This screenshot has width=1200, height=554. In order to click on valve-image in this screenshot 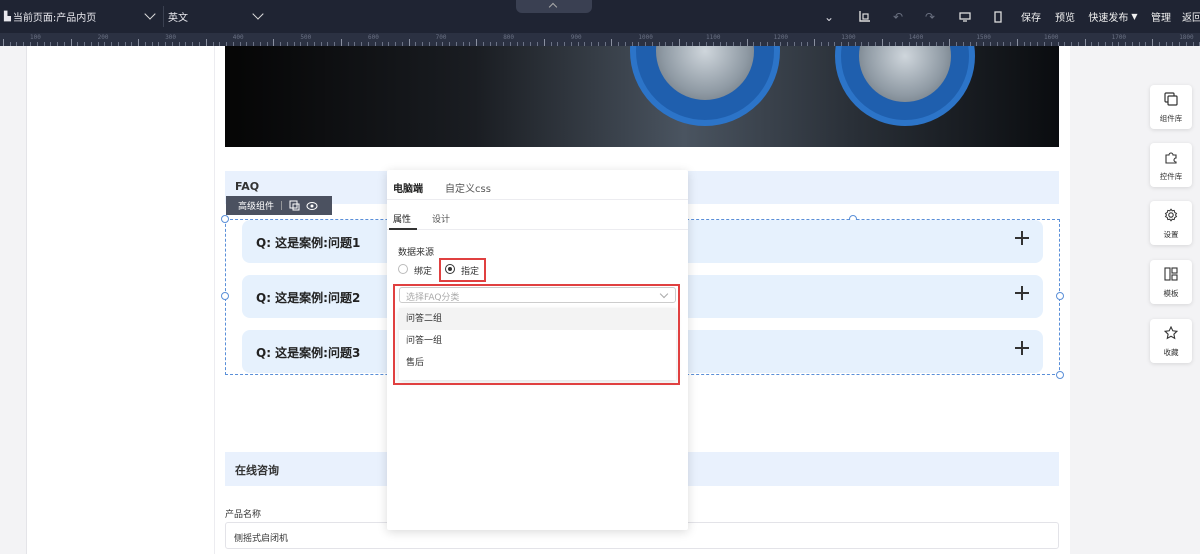, I will do `click(705, 86)`.